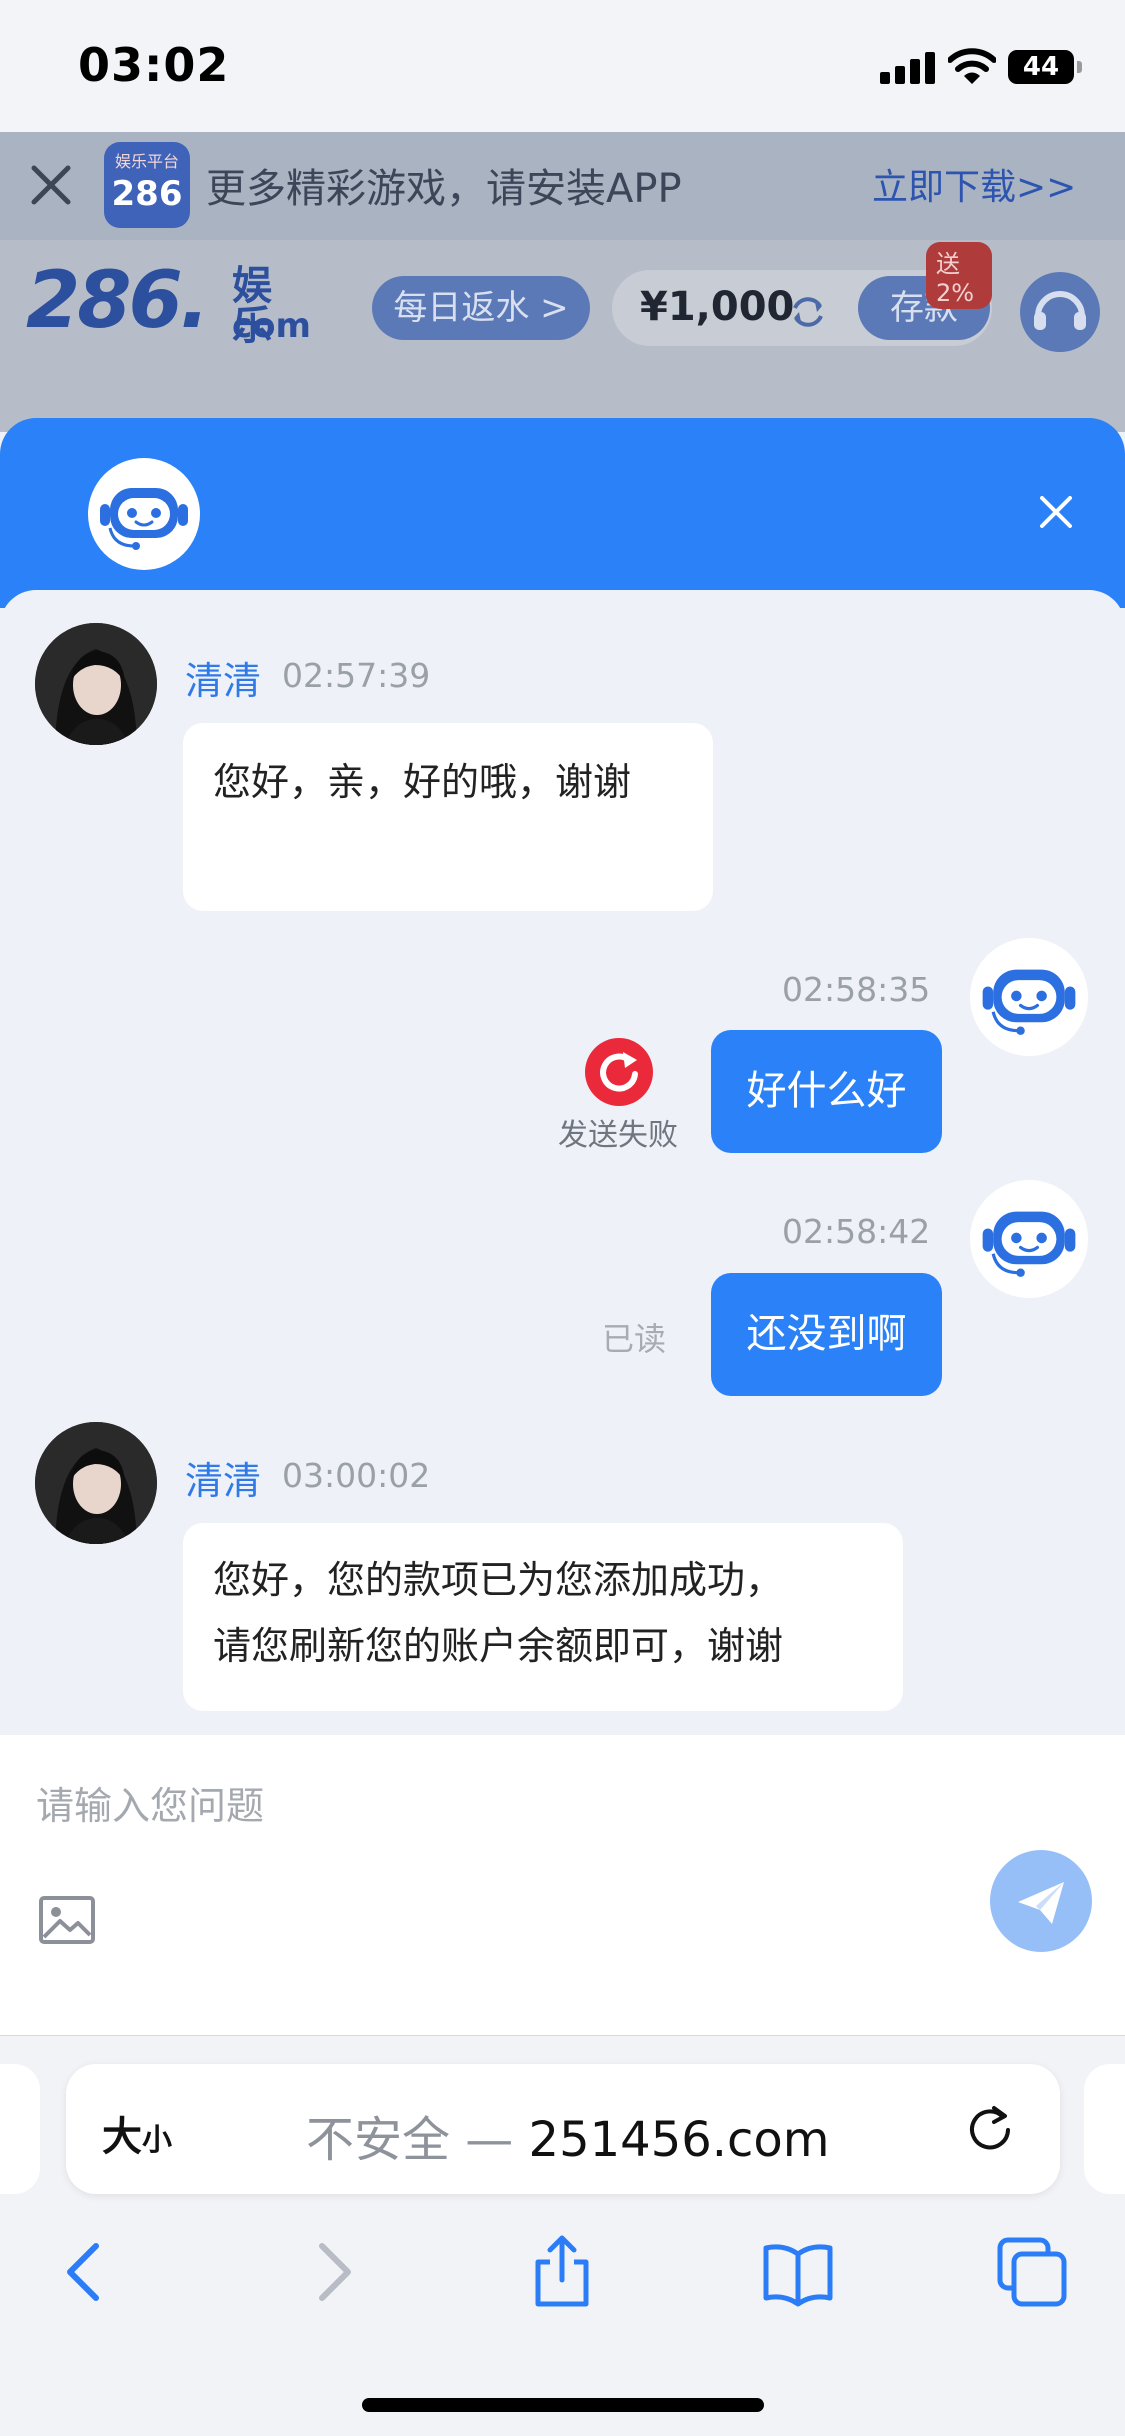 Image resolution: width=1125 pixels, height=2436 pixels. I want to click on logo-suffix: com, so click(271, 326).